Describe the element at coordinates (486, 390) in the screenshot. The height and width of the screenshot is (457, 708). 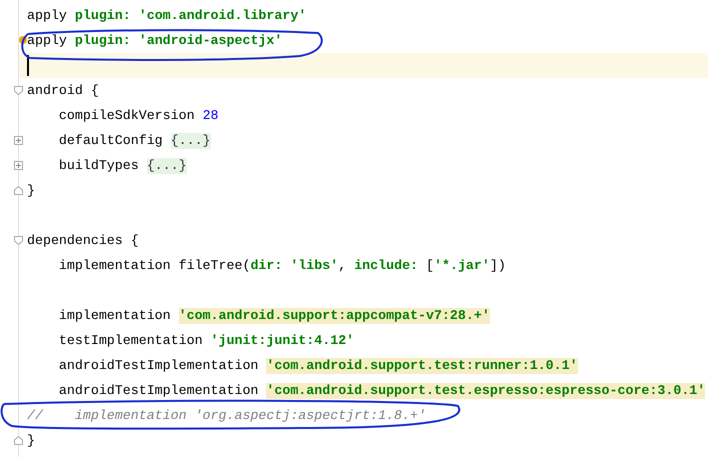
I see `highlighted-string: 'com.android.support.test.espresso:espresso-core:3.0.1'` at that location.